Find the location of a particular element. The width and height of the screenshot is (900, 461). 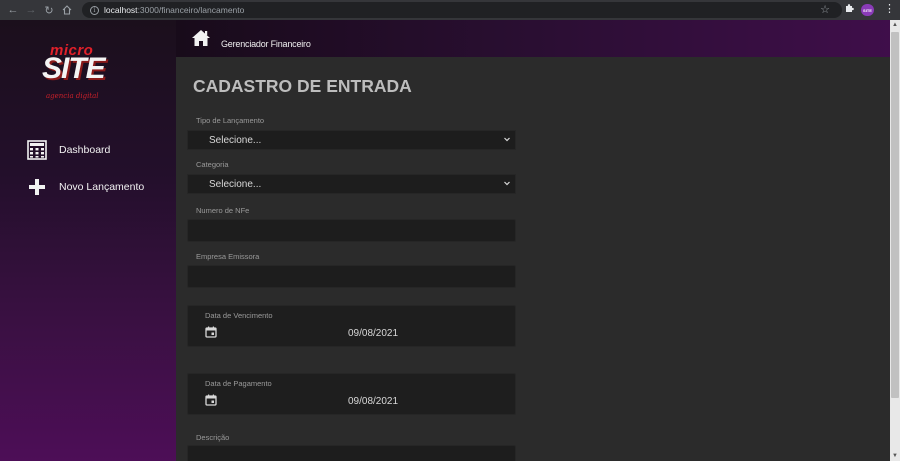

url-path: :3000/financeiro/lancamento is located at coordinates (191, 10).